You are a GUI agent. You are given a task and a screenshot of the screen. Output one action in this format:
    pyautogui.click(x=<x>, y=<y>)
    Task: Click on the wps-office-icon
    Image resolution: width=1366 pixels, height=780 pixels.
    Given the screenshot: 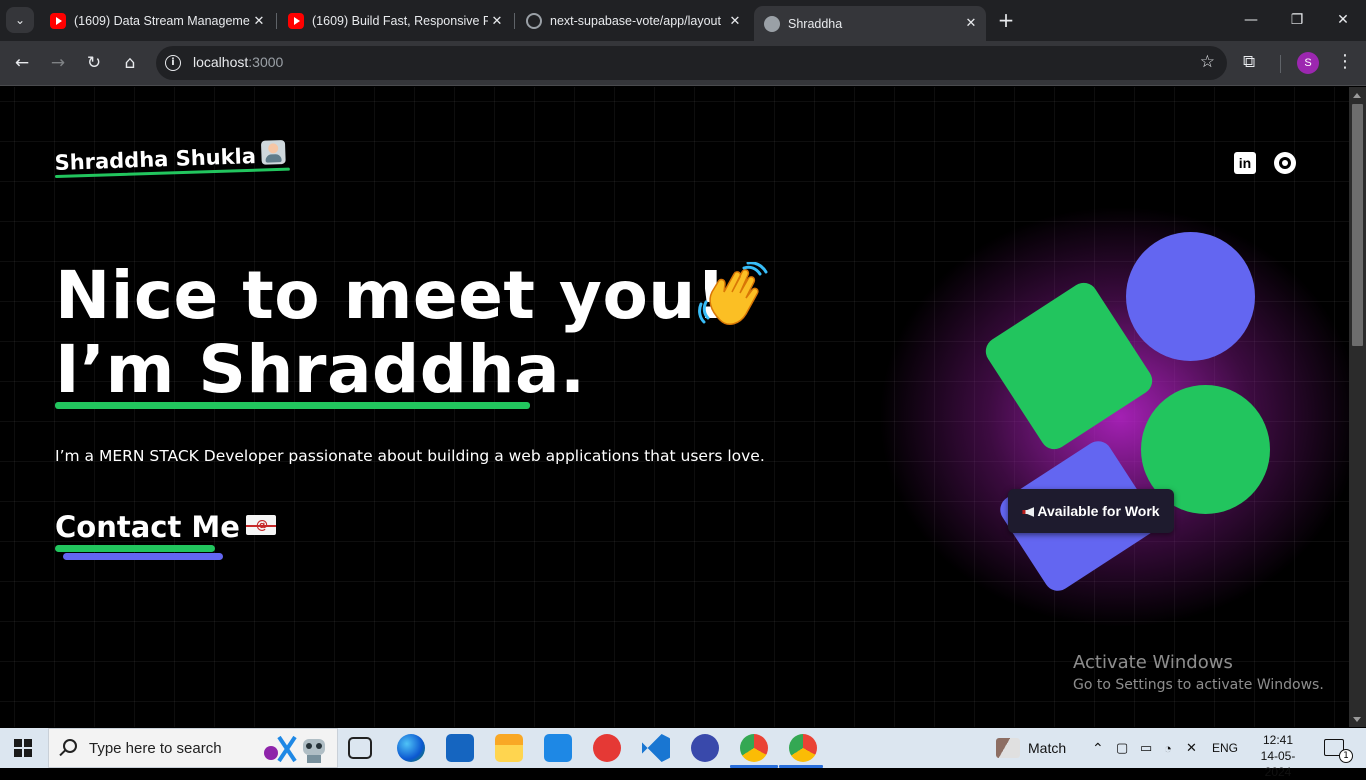 What is the action you would take?
    pyautogui.click(x=607, y=748)
    